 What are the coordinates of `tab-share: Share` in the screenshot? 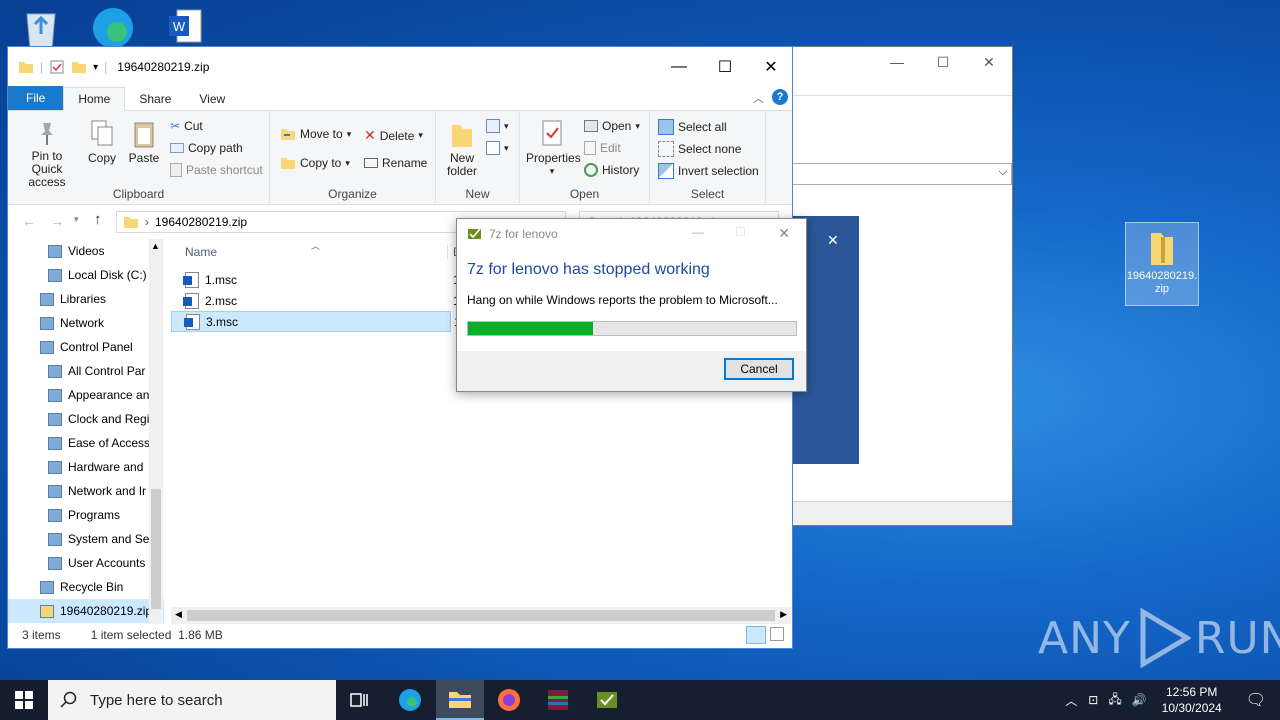 It's located at (155, 99).